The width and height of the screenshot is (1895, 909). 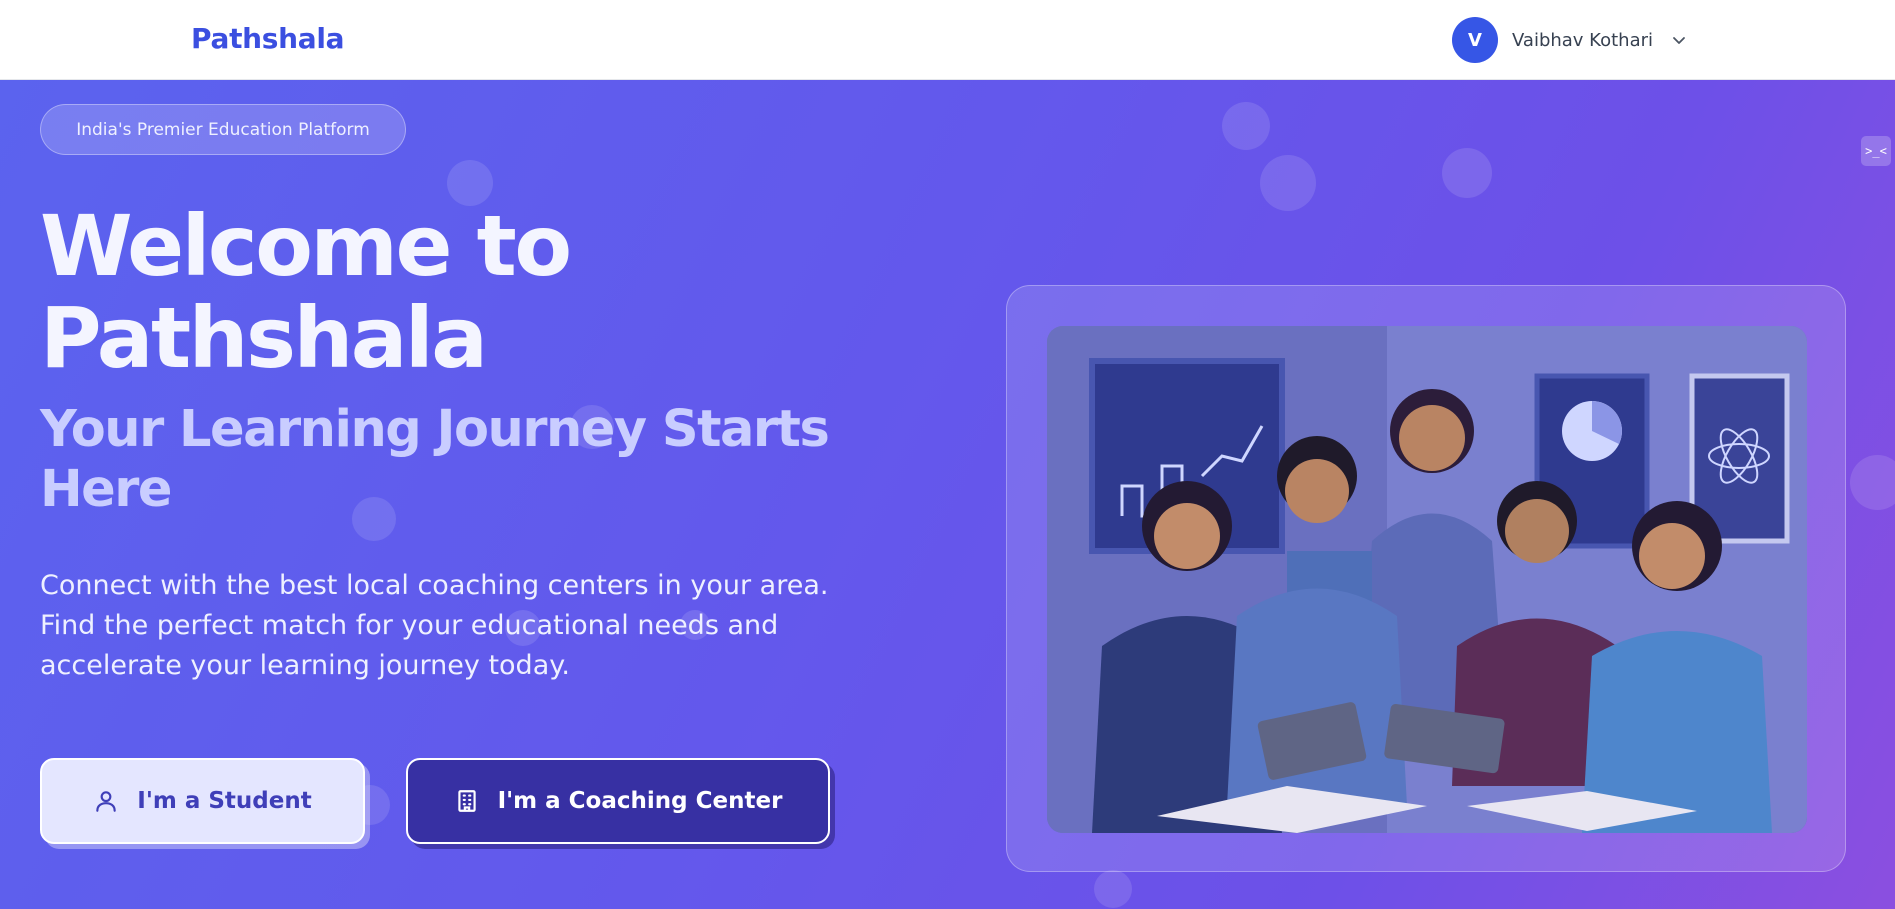 I want to click on page-subtitle: Your Learning Journey Starts Here, so click(x=470, y=460).